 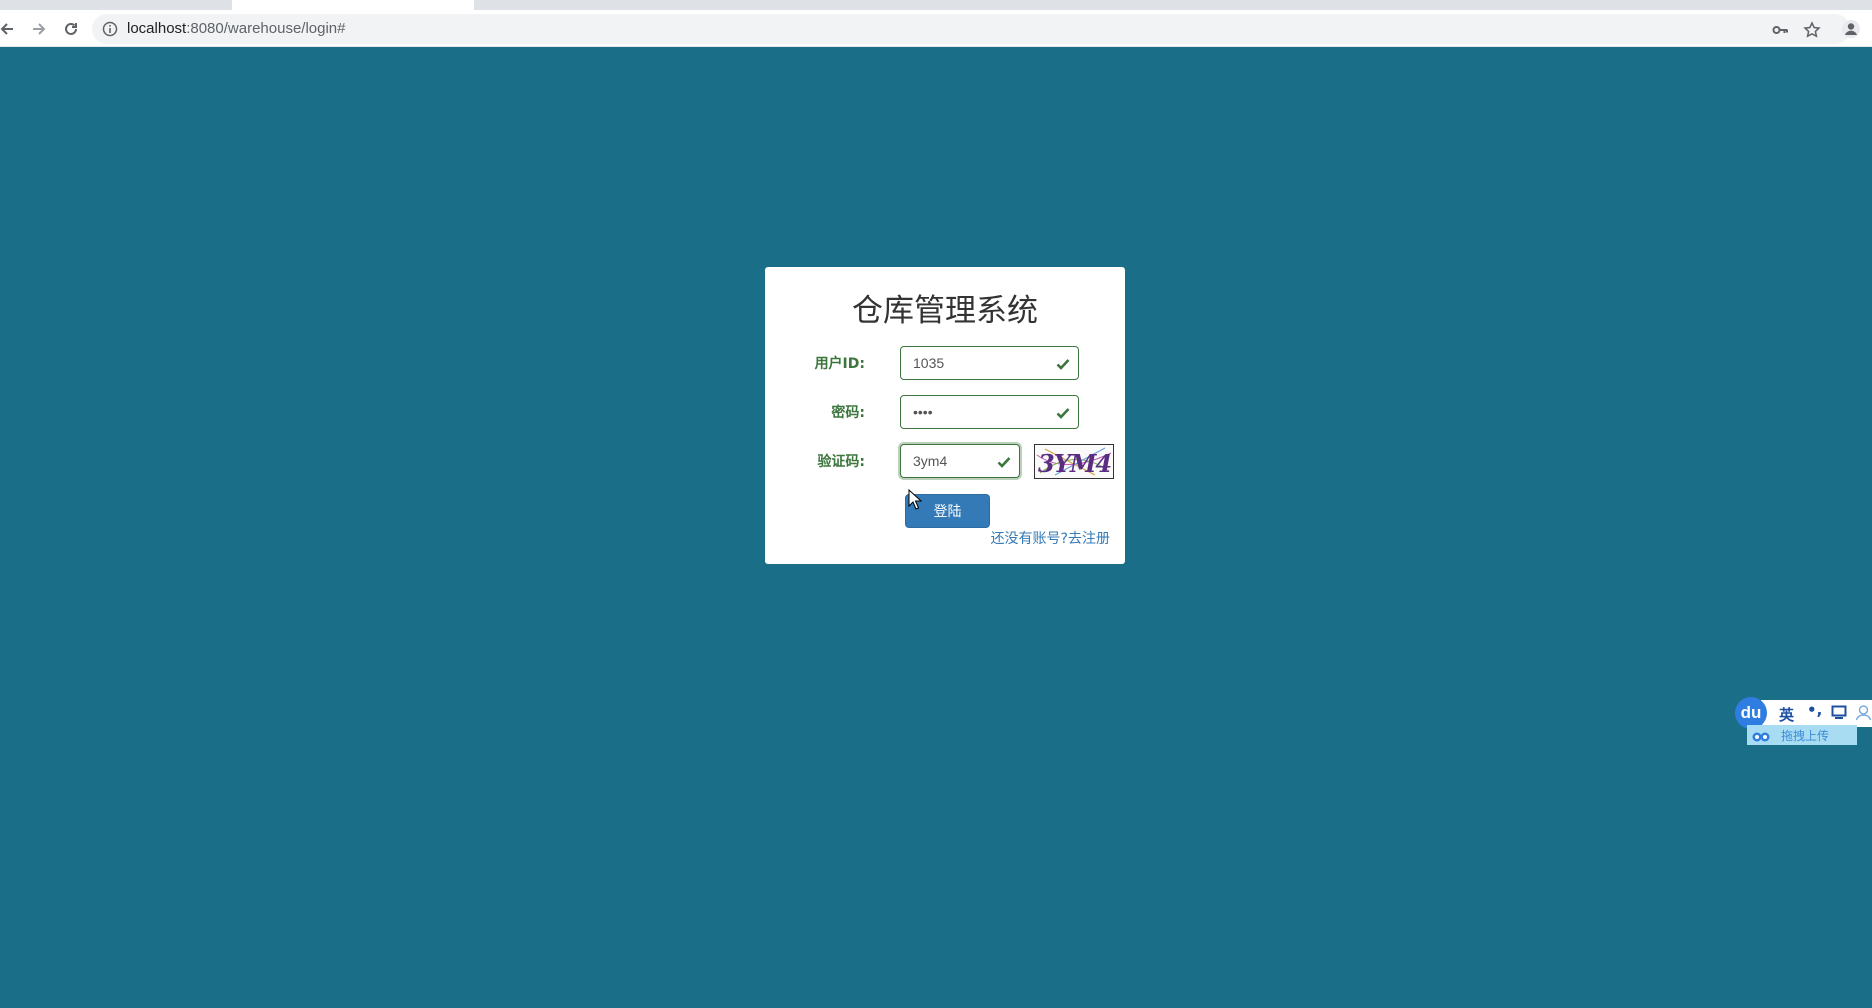 What do you see at coordinates (971, 29) in the screenshot?
I see `address-bar: localhost:8080/warehouse/login#` at bounding box center [971, 29].